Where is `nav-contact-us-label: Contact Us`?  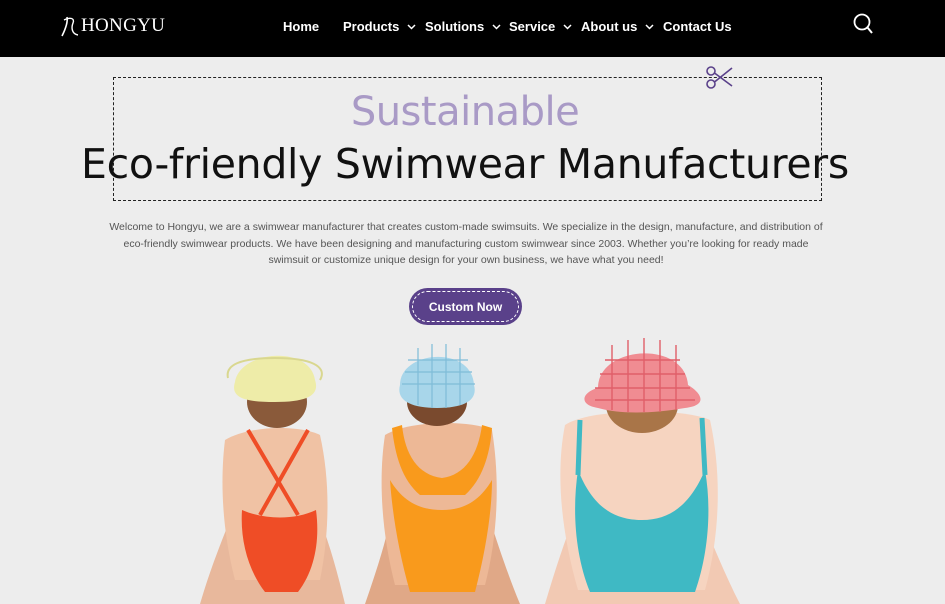
nav-contact-us-label: Contact Us is located at coordinates (697, 26).